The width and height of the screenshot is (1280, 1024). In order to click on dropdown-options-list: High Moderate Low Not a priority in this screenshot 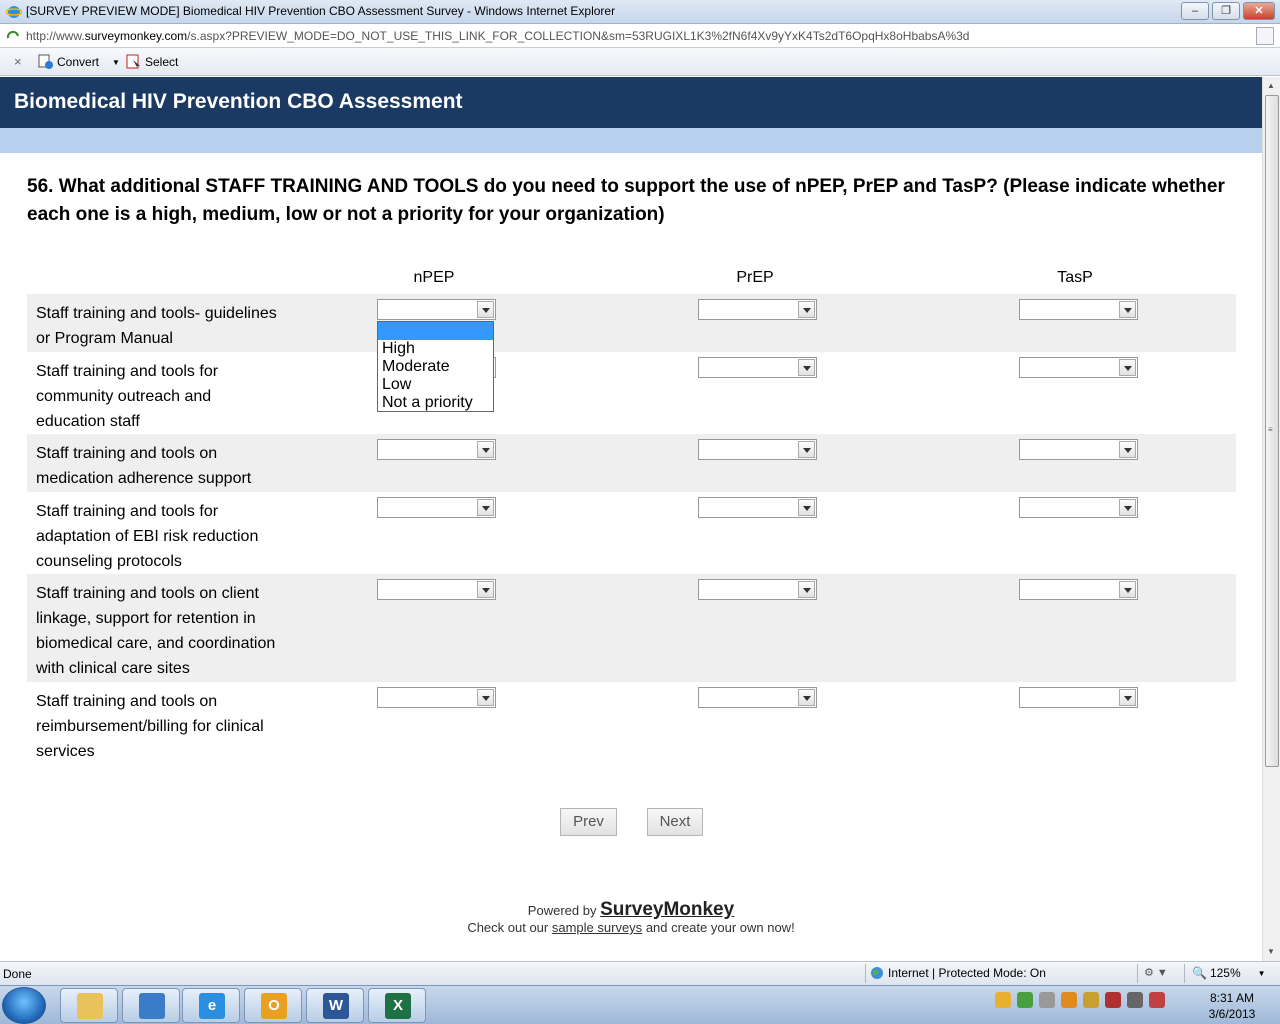, I will do `click(435, 366)`.